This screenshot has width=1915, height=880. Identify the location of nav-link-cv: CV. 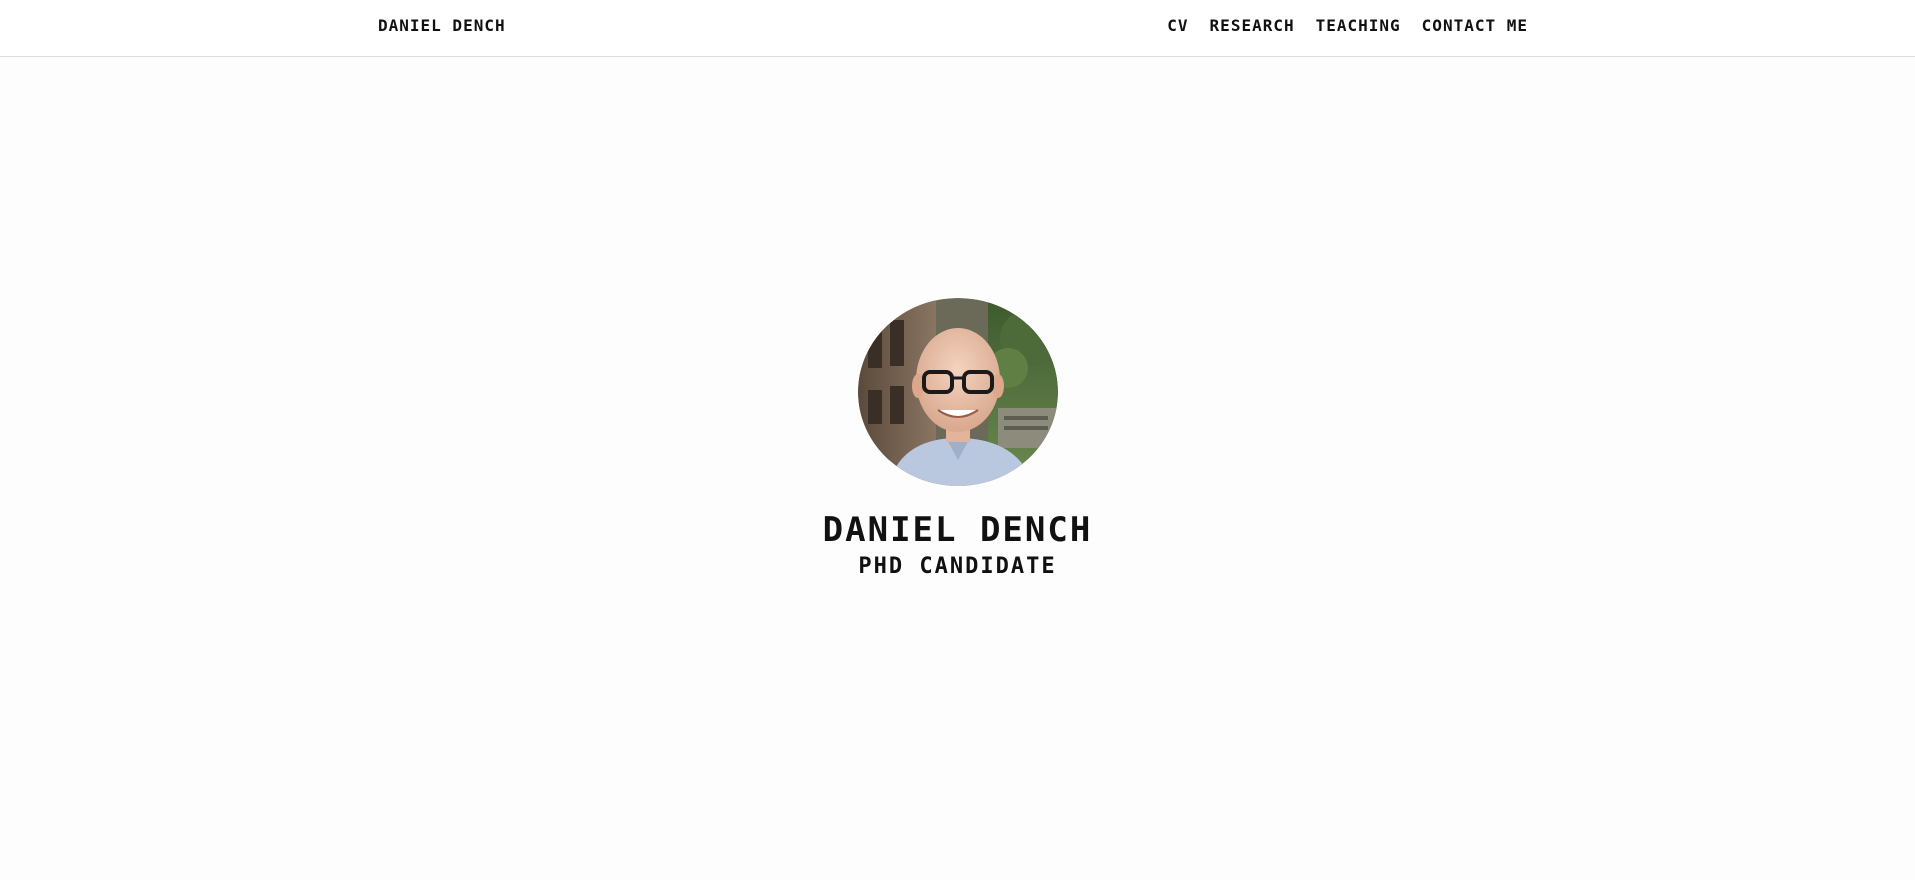
(1177, 25).